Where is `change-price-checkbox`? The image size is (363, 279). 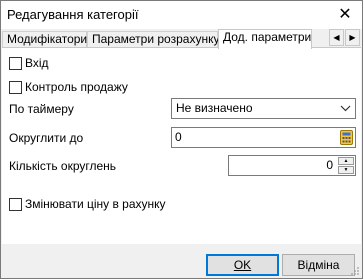
change-price-checkbox is located at coordinates (15, 204).